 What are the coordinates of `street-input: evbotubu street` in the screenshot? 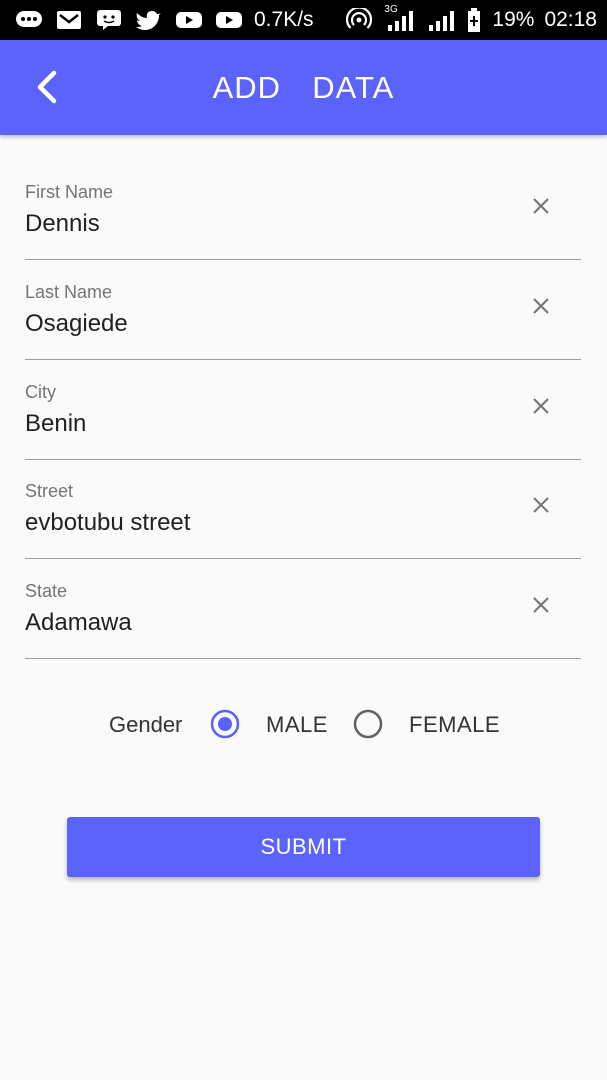 It's located at (265, 523).